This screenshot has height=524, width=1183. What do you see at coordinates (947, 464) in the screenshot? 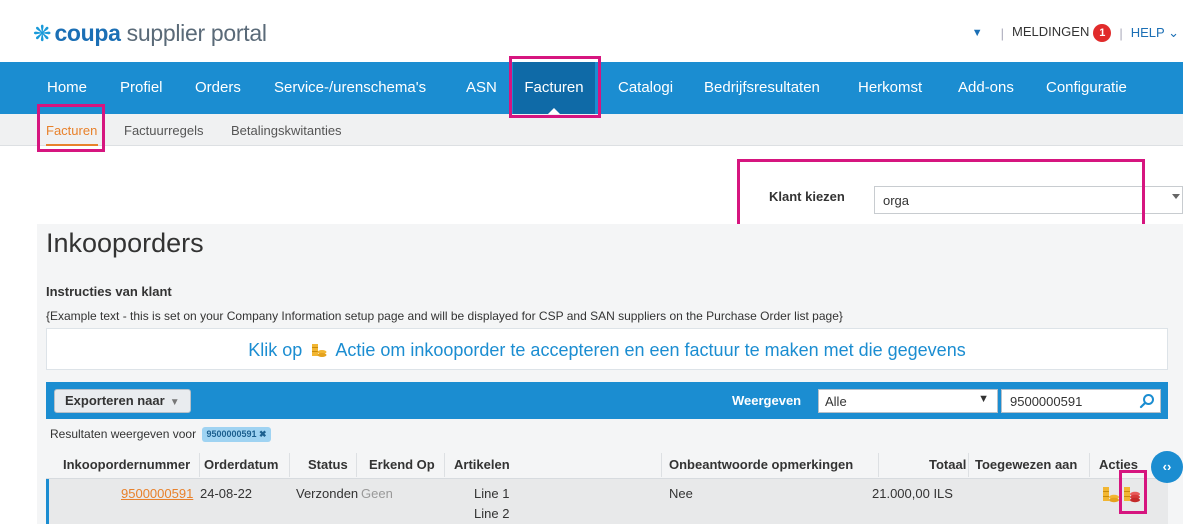
I see `col-totaal: Totaal` at bounding box center [947, 464].